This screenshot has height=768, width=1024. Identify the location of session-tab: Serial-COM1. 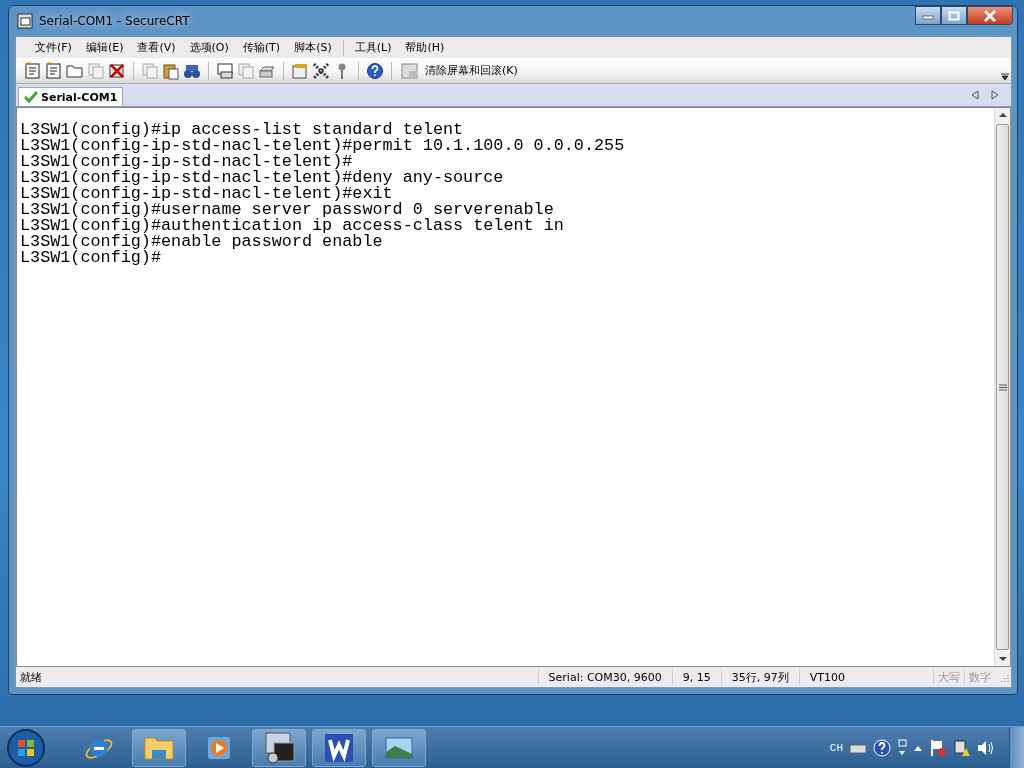
(71, 96).